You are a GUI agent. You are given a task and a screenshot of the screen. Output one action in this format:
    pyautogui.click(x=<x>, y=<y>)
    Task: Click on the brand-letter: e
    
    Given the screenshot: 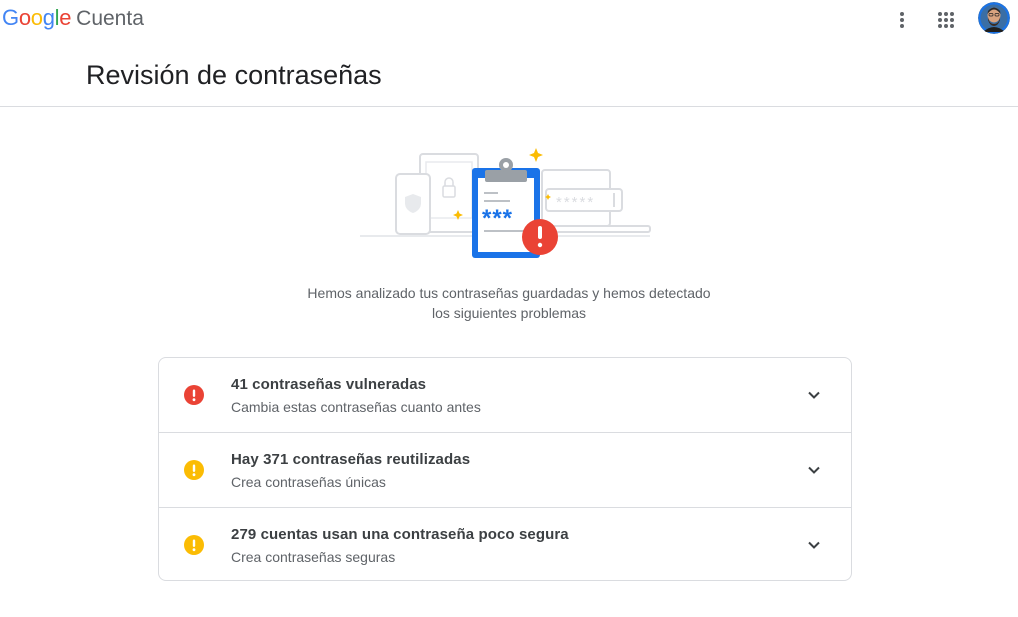 What is the action you would take?
    pyautogui.click(x=65, y=17)
    